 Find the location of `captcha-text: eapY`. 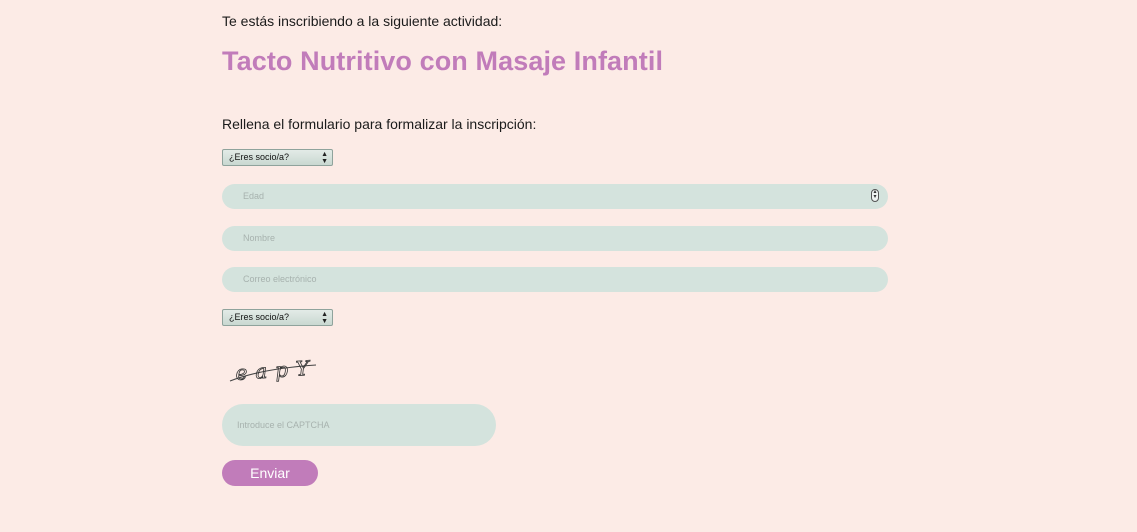

captcha-text: eapY is located at coordinates (276, 370).